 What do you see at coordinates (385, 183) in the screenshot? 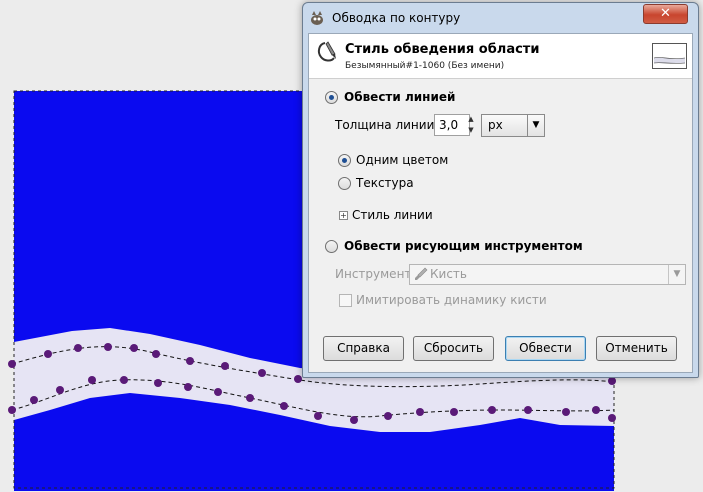
I see `pattern-label: Текстура` at bounding box center [385, 183].